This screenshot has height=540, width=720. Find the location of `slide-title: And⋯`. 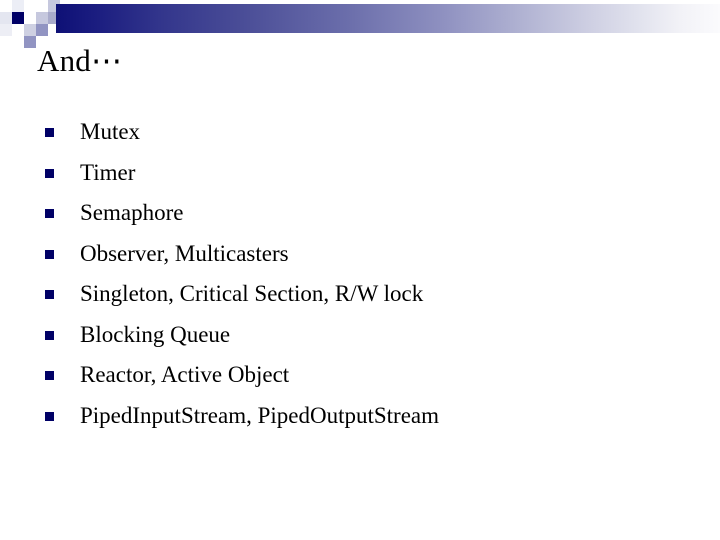

slide-title: And⋯ is located at coordinates (80, 60).